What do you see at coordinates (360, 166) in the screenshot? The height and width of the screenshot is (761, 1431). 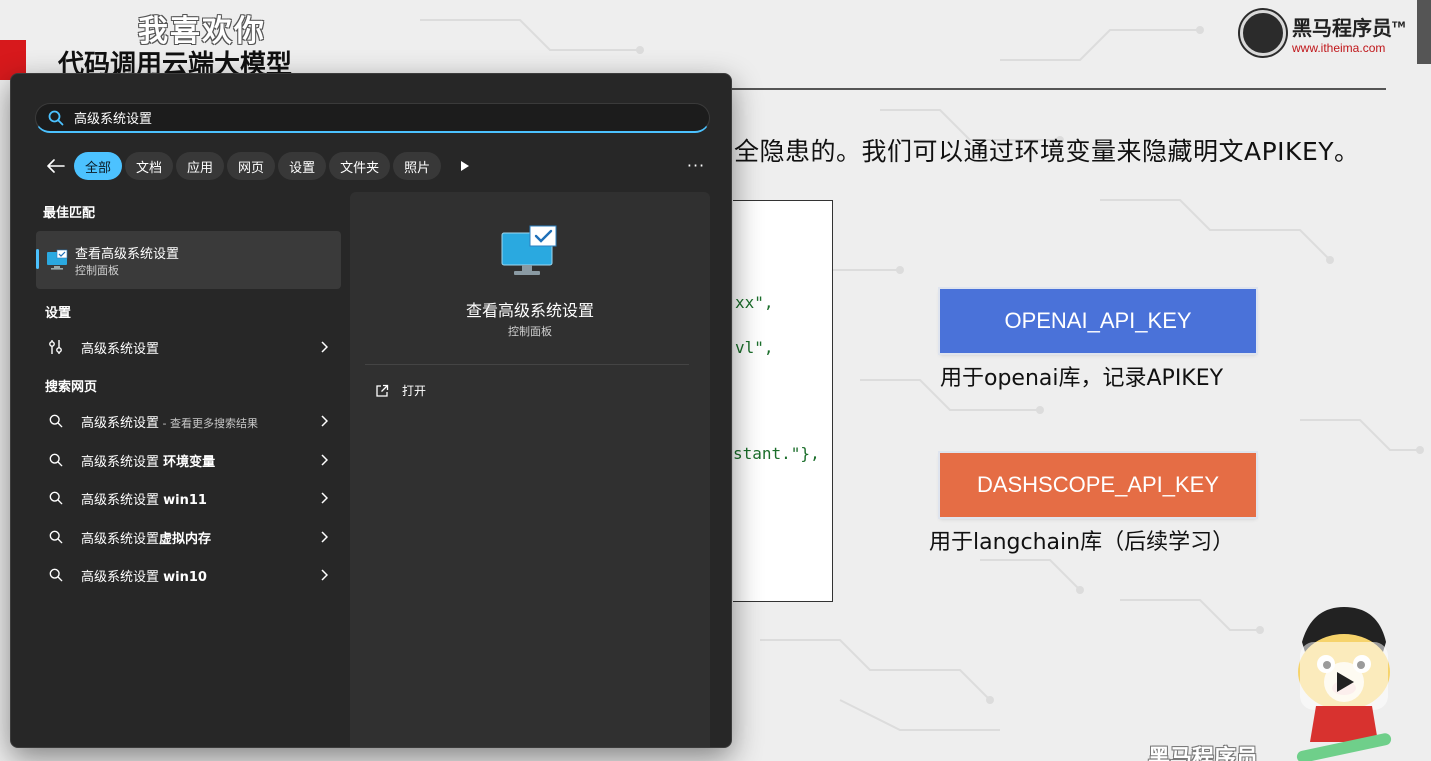 I see `filter-chip-folders: 文件夹` at bounding box center [360, 166].